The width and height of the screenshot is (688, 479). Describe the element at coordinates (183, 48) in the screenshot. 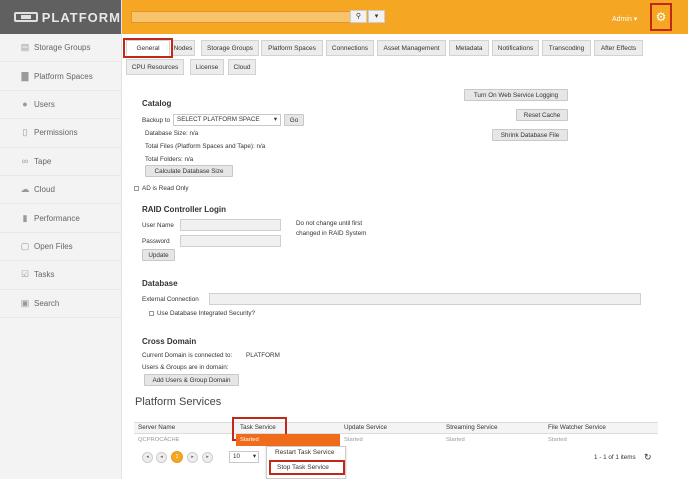

I see `tab-nodes: Nodes` at that location.